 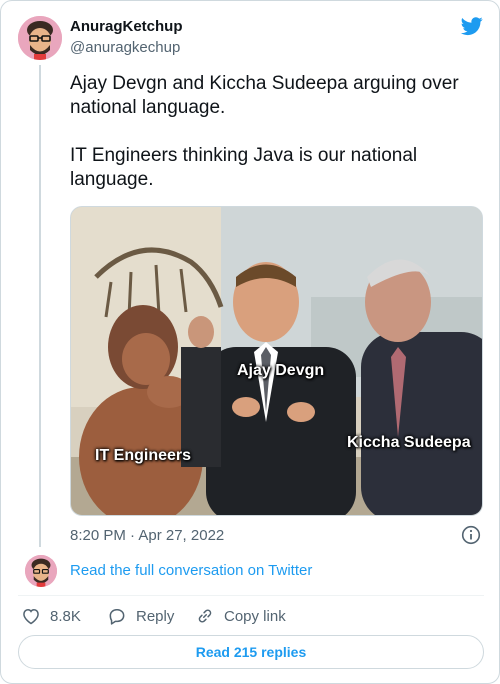 I want to click on media-label-right: Kiccha Sudeepa, so click(x=409, y=442).